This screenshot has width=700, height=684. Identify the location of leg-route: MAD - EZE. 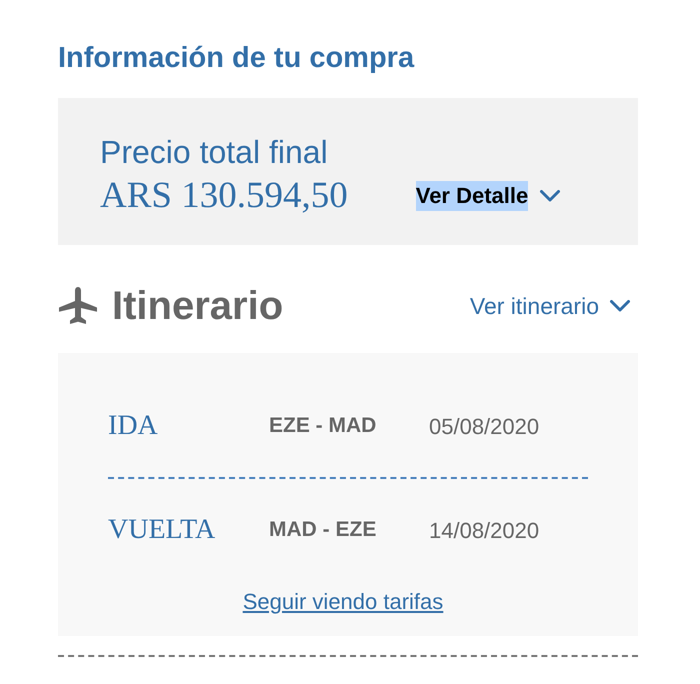
(323, 530).